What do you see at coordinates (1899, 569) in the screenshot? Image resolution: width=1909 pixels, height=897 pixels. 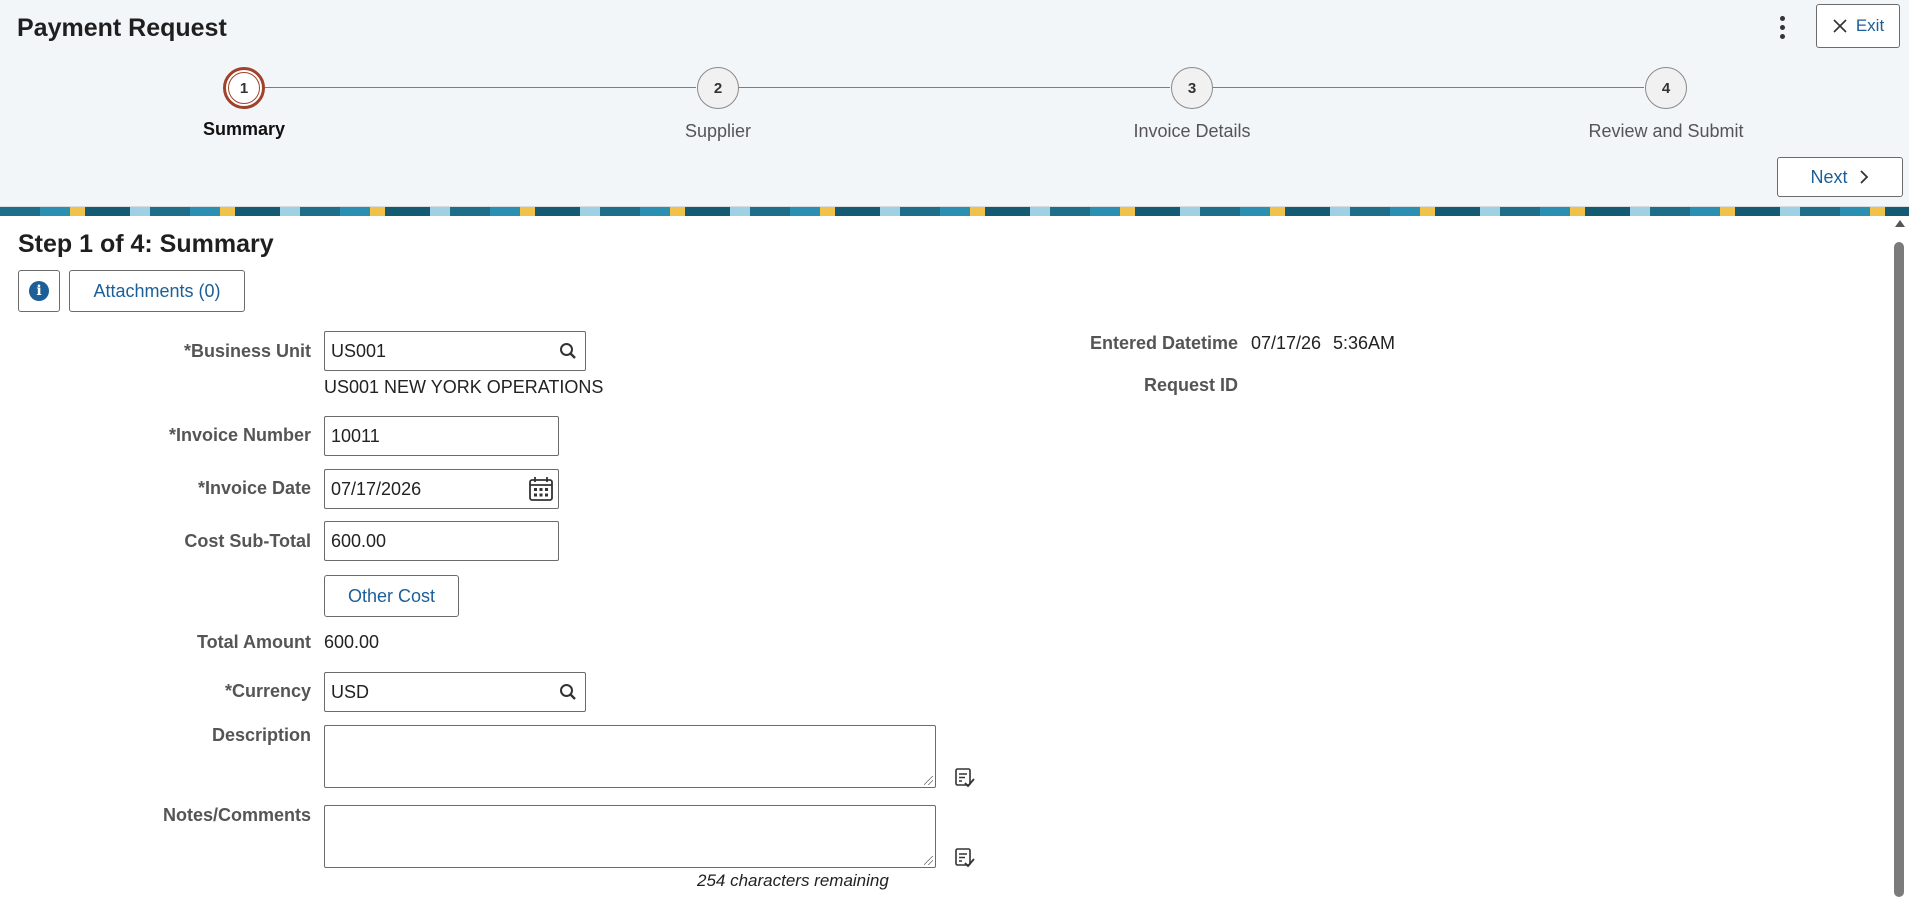 I see `scroll-thumb` at bounding box center [1899, 569].